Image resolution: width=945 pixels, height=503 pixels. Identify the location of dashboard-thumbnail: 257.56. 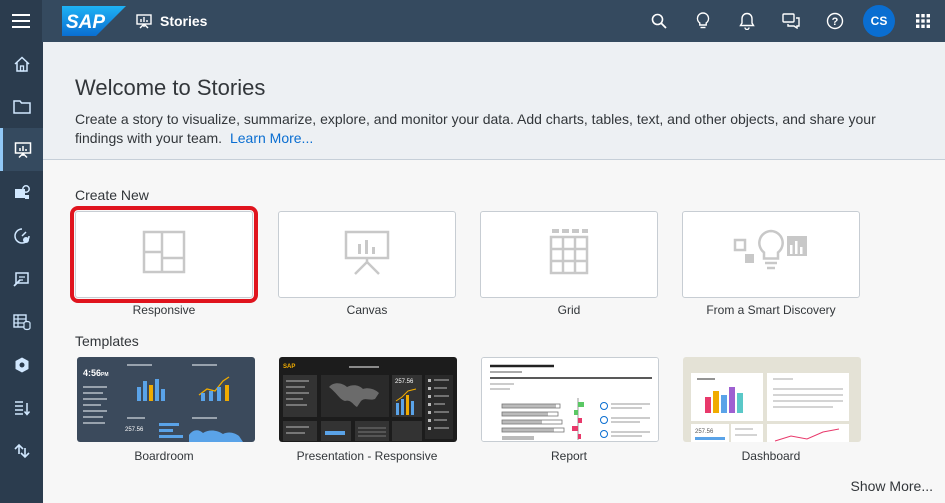
(772, 399).